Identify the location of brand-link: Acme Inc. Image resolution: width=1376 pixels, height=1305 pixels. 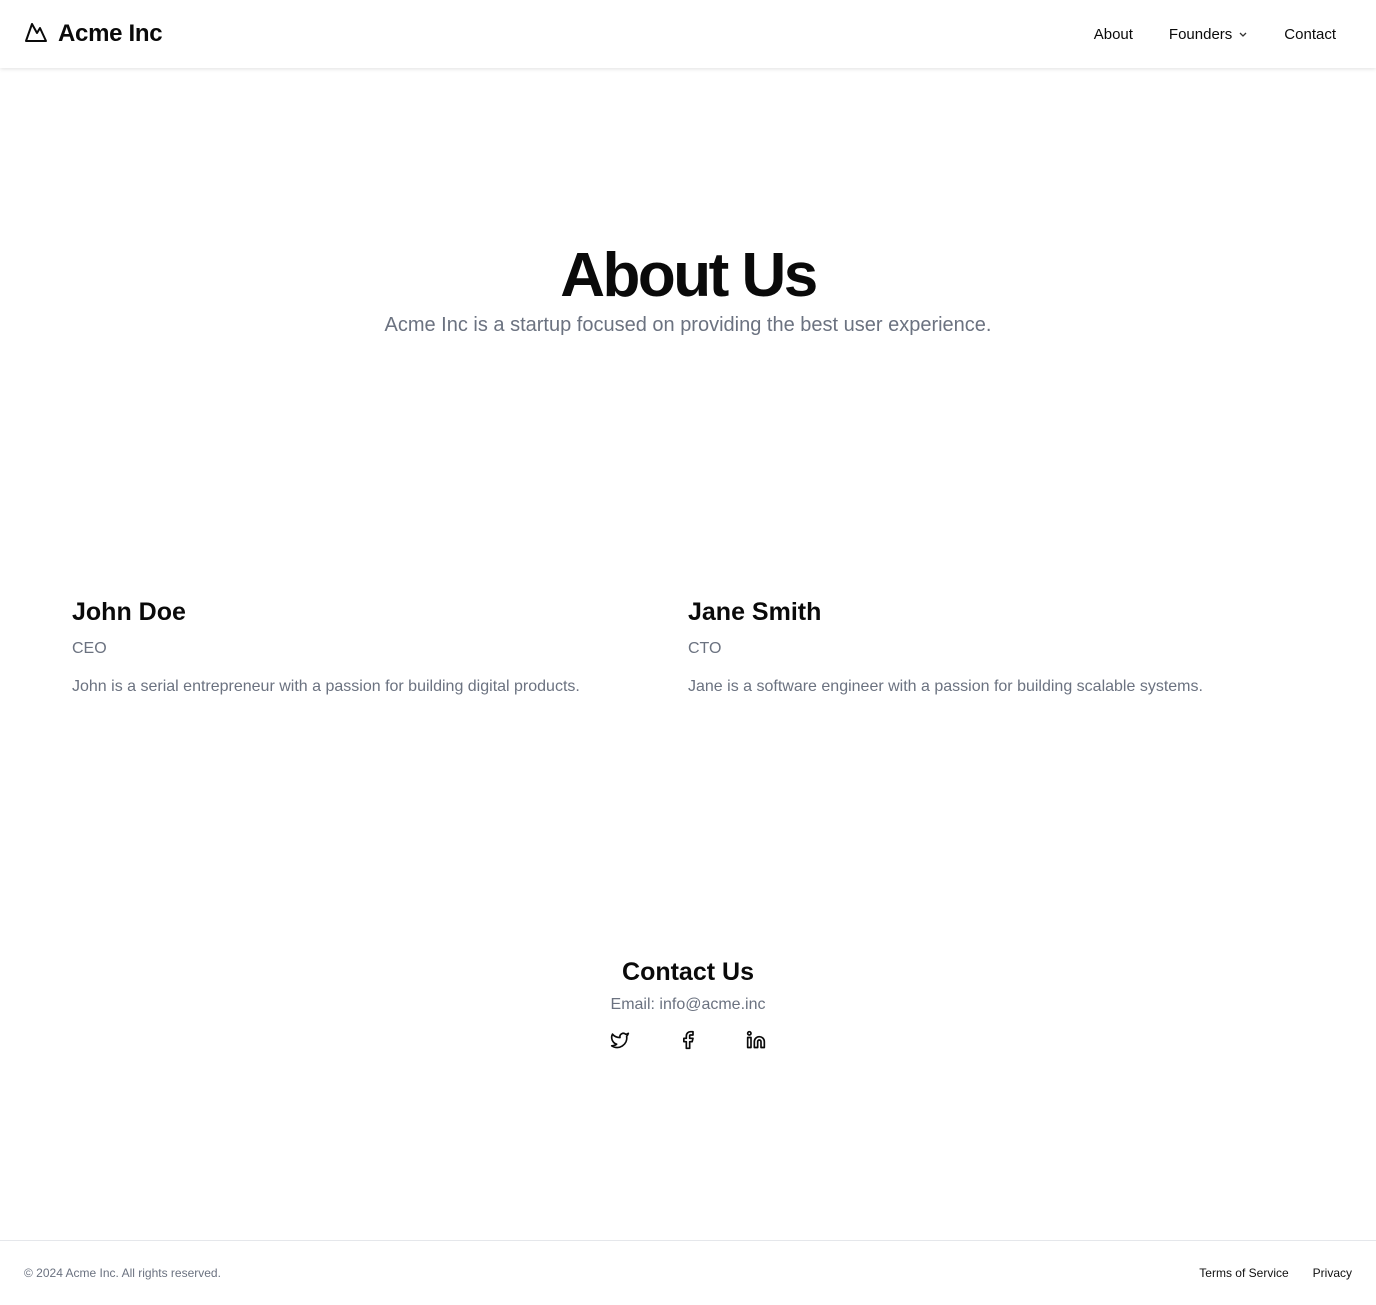
(93, 34).